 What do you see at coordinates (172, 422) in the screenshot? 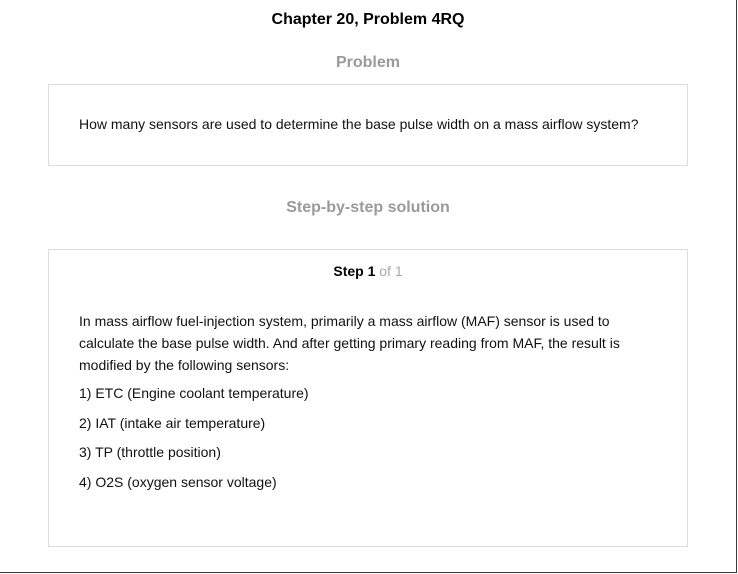
I see `sensor-item-iat: 2) IAT (intake air temperature)` at bounding box center [172, 422].